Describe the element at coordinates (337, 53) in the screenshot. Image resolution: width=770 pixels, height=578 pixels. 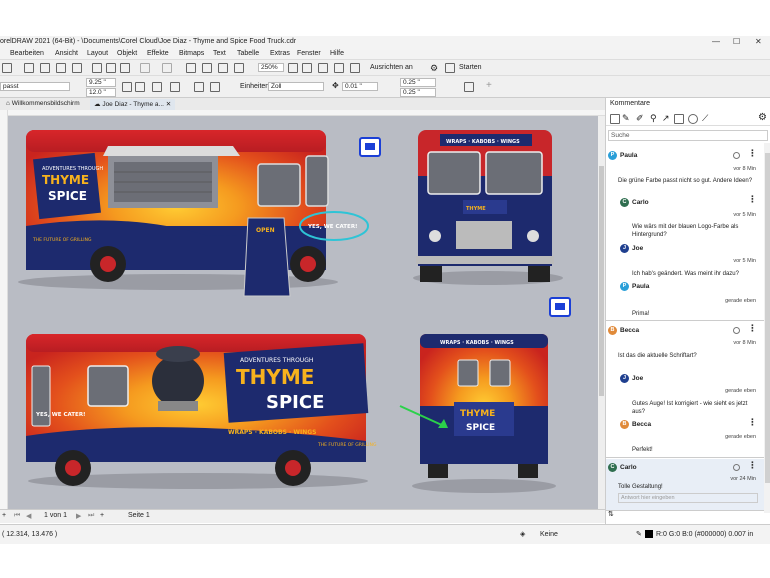
I see `menu-hilfe: Hilfe` at that location.